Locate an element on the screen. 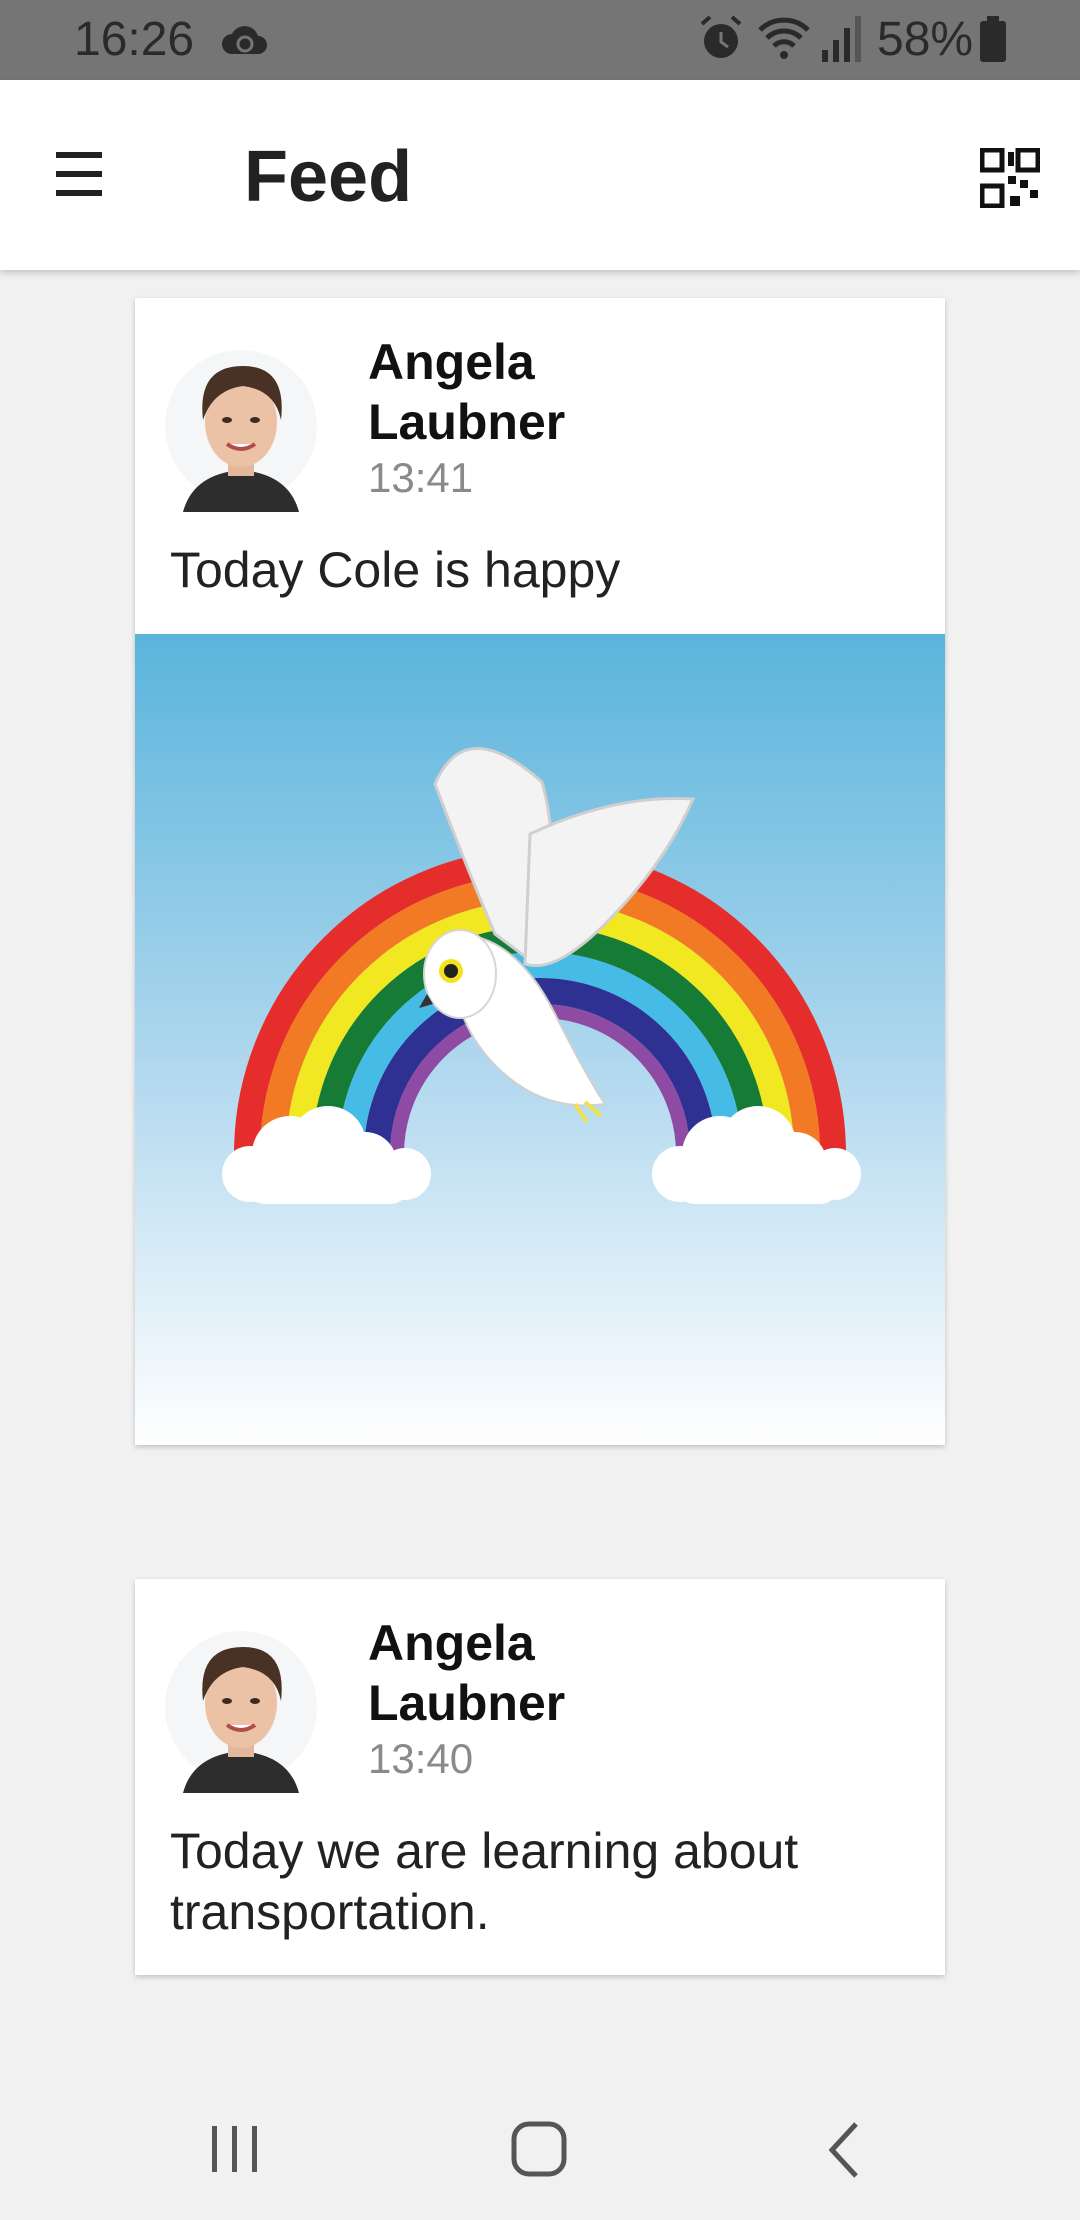  back-icon is located at coordinates (843, 2150).